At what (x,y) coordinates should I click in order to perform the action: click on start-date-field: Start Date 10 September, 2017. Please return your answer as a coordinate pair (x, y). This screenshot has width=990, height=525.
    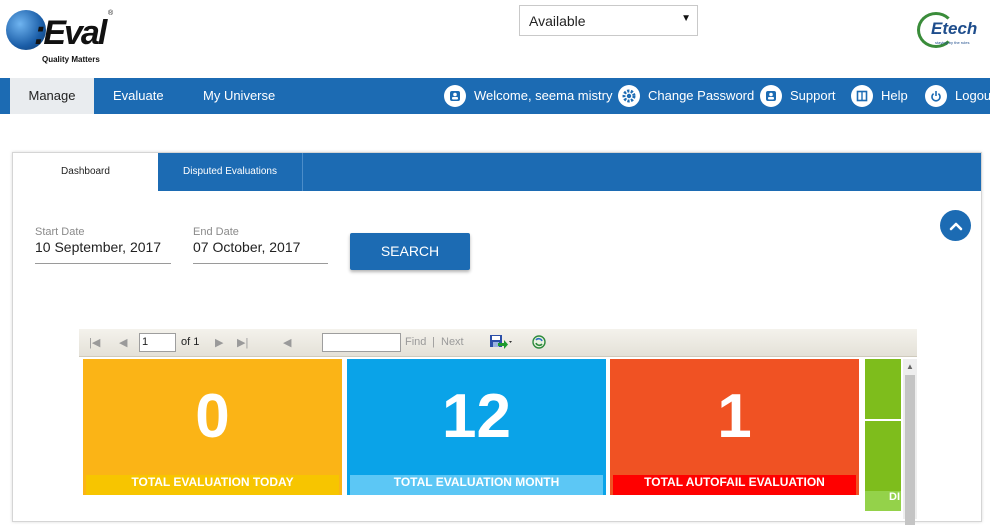
    Looking at the image, I should click on (103, 245).